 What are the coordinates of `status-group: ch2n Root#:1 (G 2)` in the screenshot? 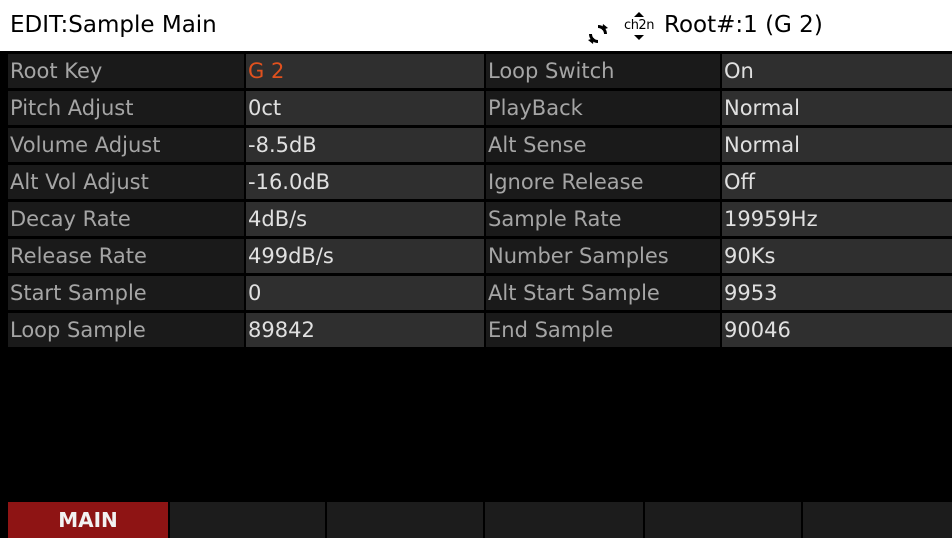 It's located at (704, 25).